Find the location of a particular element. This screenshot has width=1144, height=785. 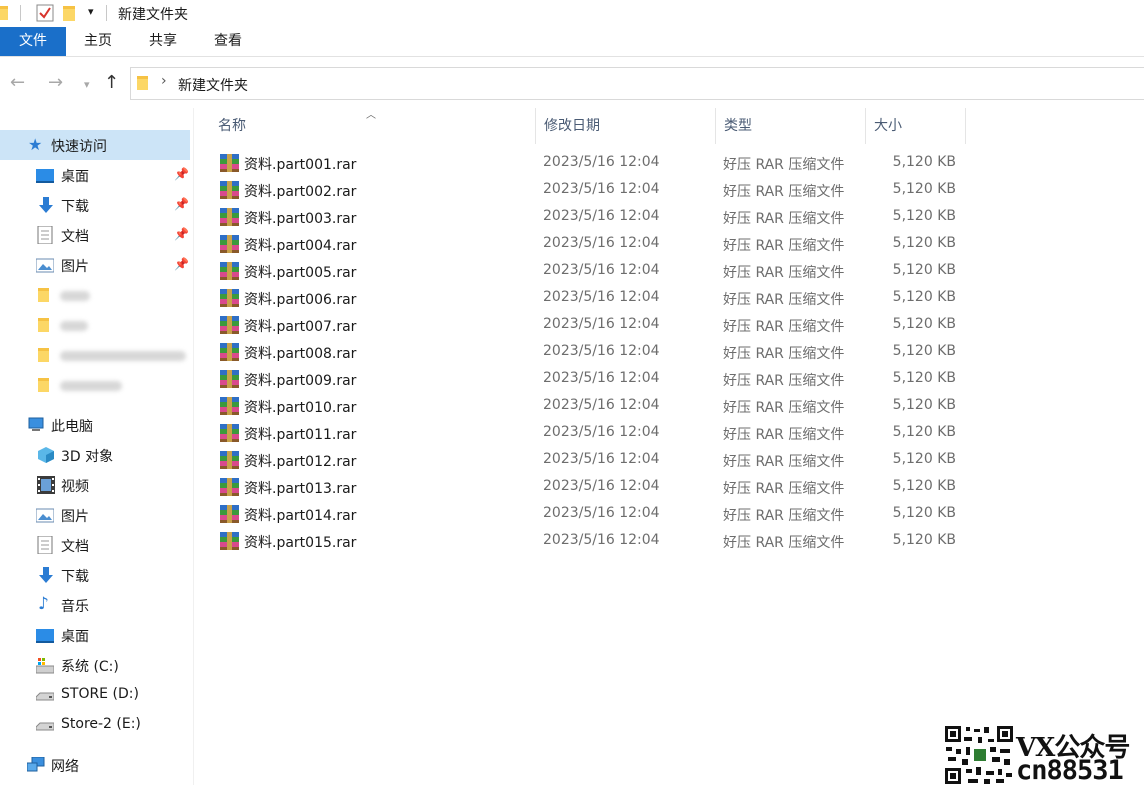

breadcrumb-current: 新建文件夹 is located at coordinates (213, 85).